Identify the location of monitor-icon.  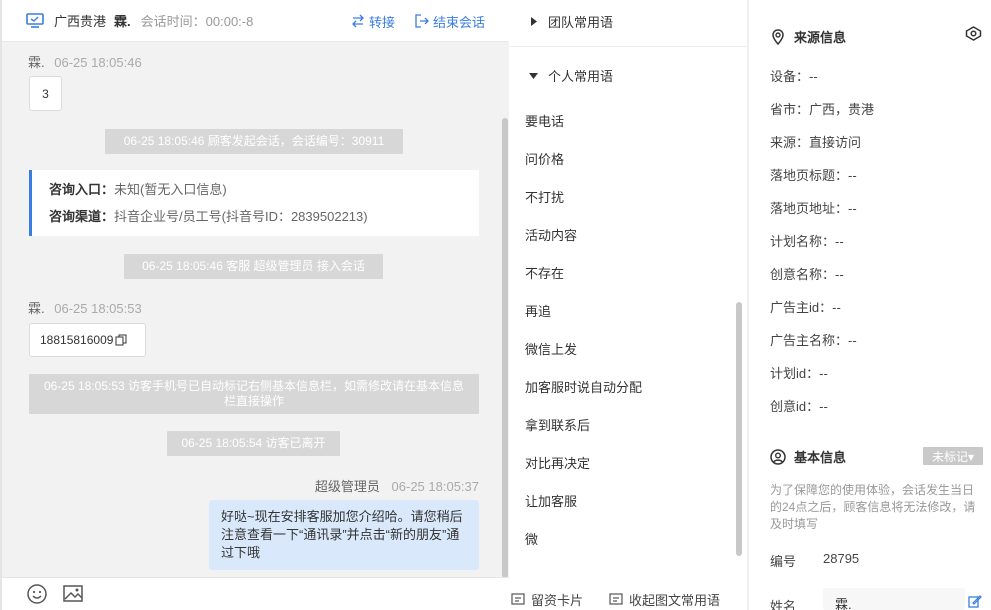
(35, 20).